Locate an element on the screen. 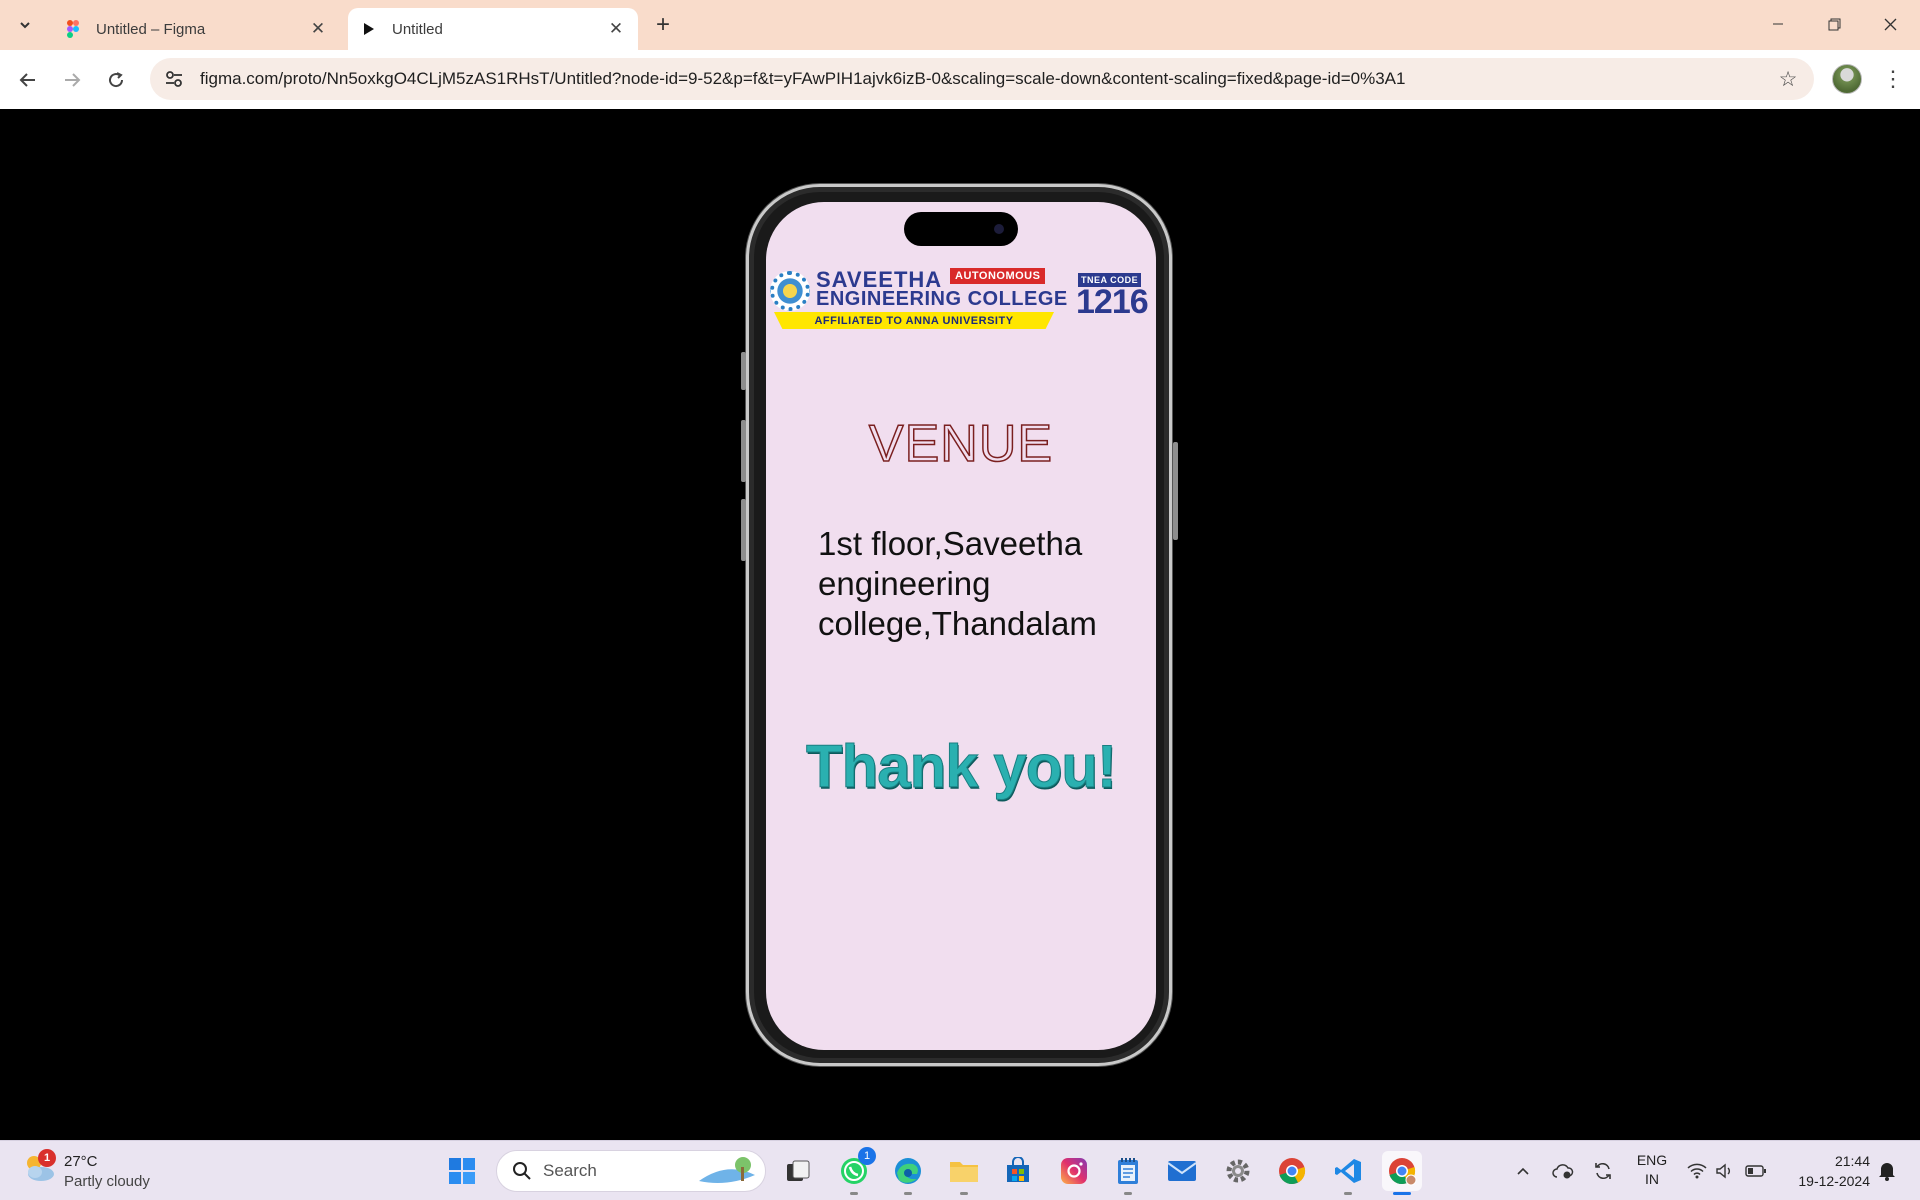 The width and height of the screenshot is (1920, 1200). notepad-app is located at coordinates (1128, 1173).